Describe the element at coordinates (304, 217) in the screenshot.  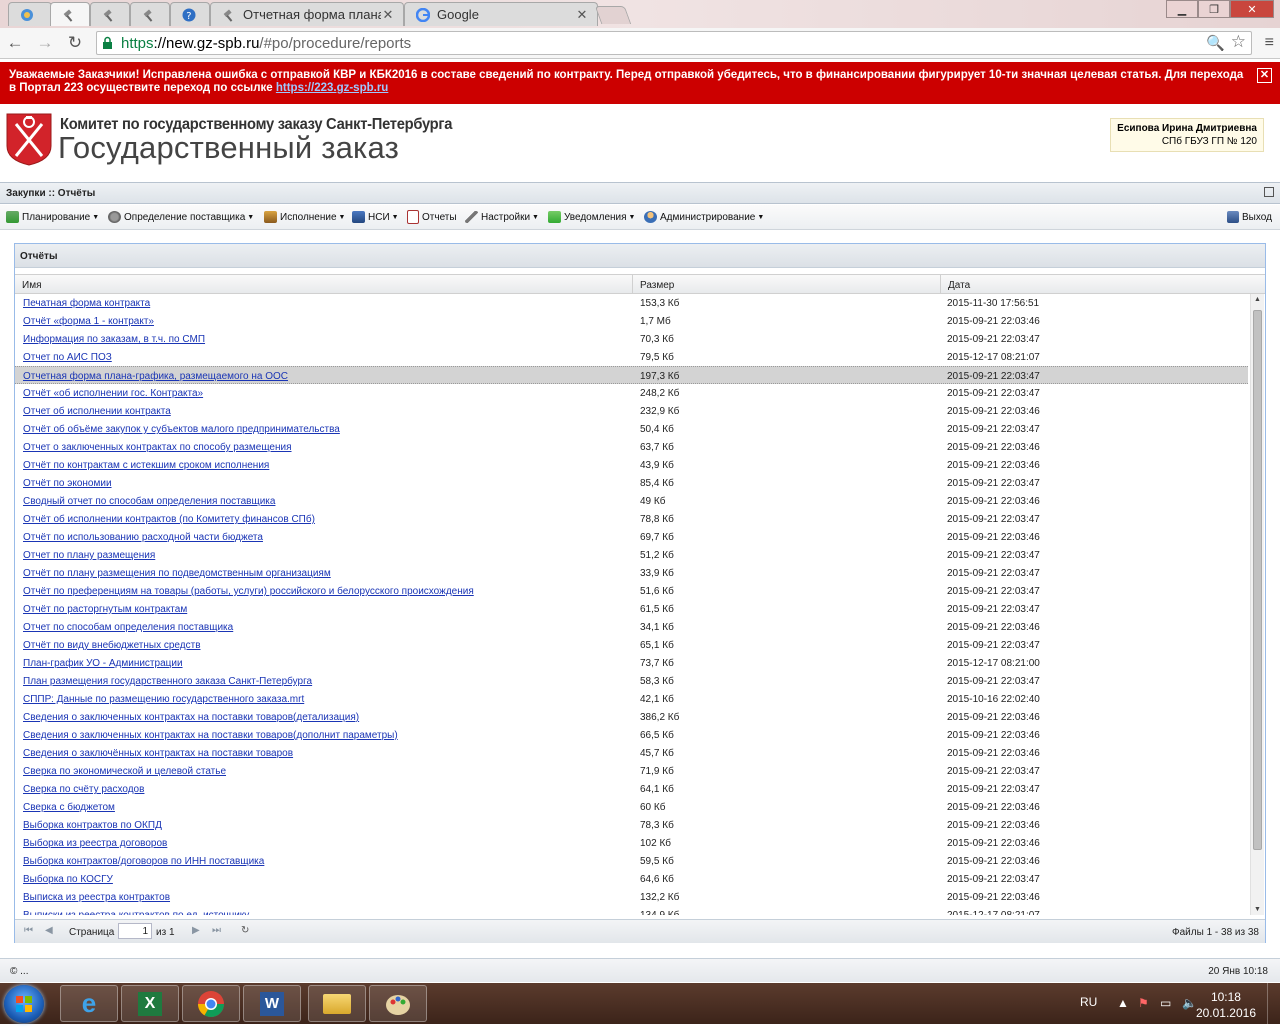
I see `menu-execution: Исполнение ▼` at that location.